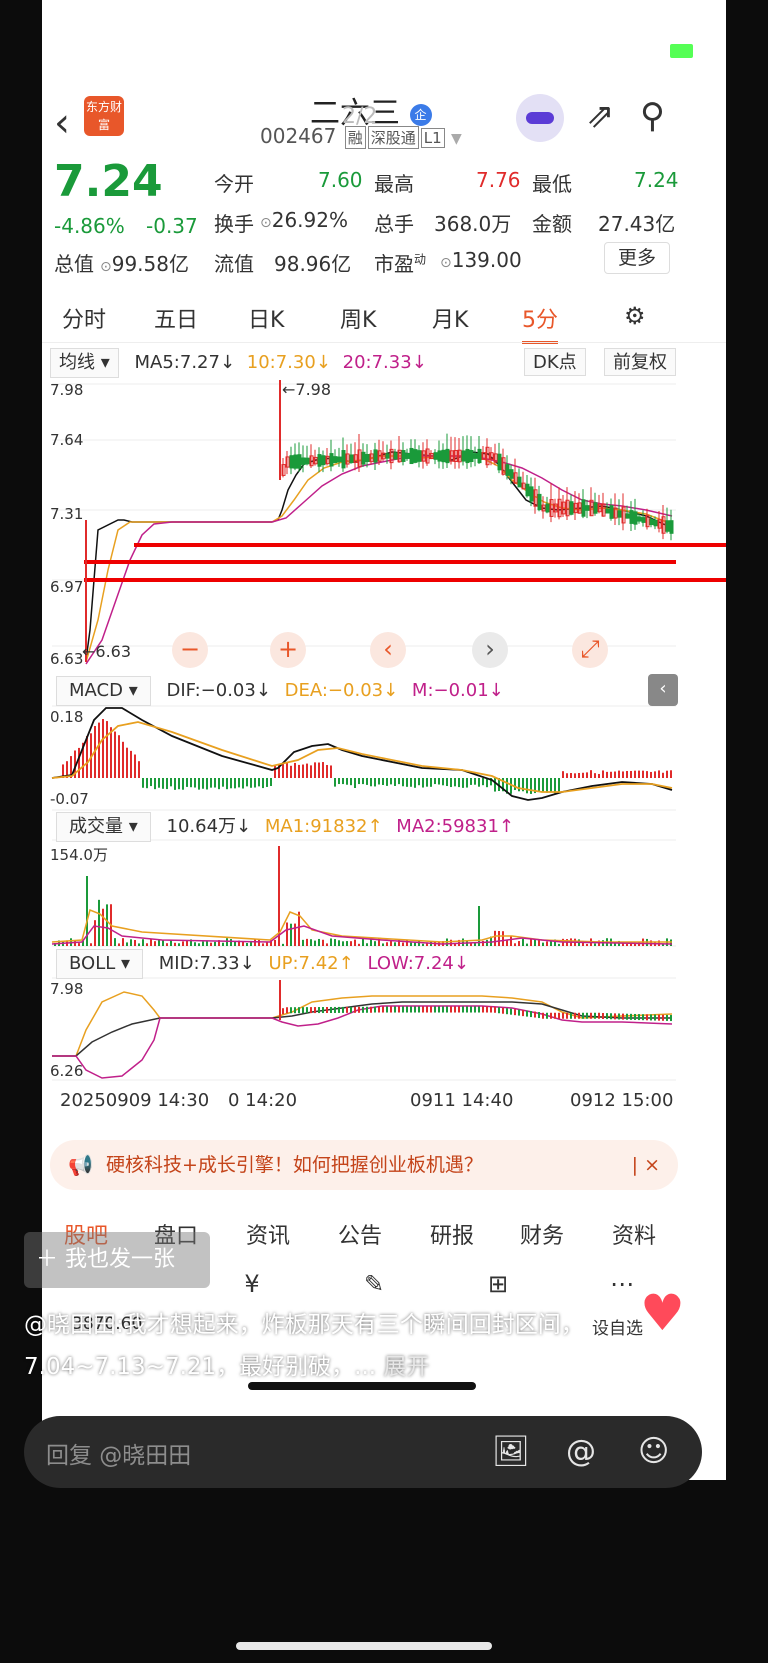 The width and height of the screenshot is (768, 1663). I want to click on zoom-in-button: +, so click(288, 650).